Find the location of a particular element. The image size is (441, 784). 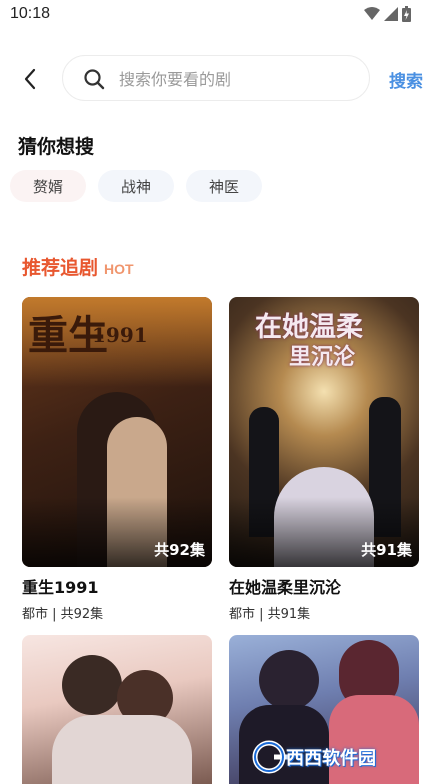

watermark-text: 西西软件园 is located at coordinates (331, 758).